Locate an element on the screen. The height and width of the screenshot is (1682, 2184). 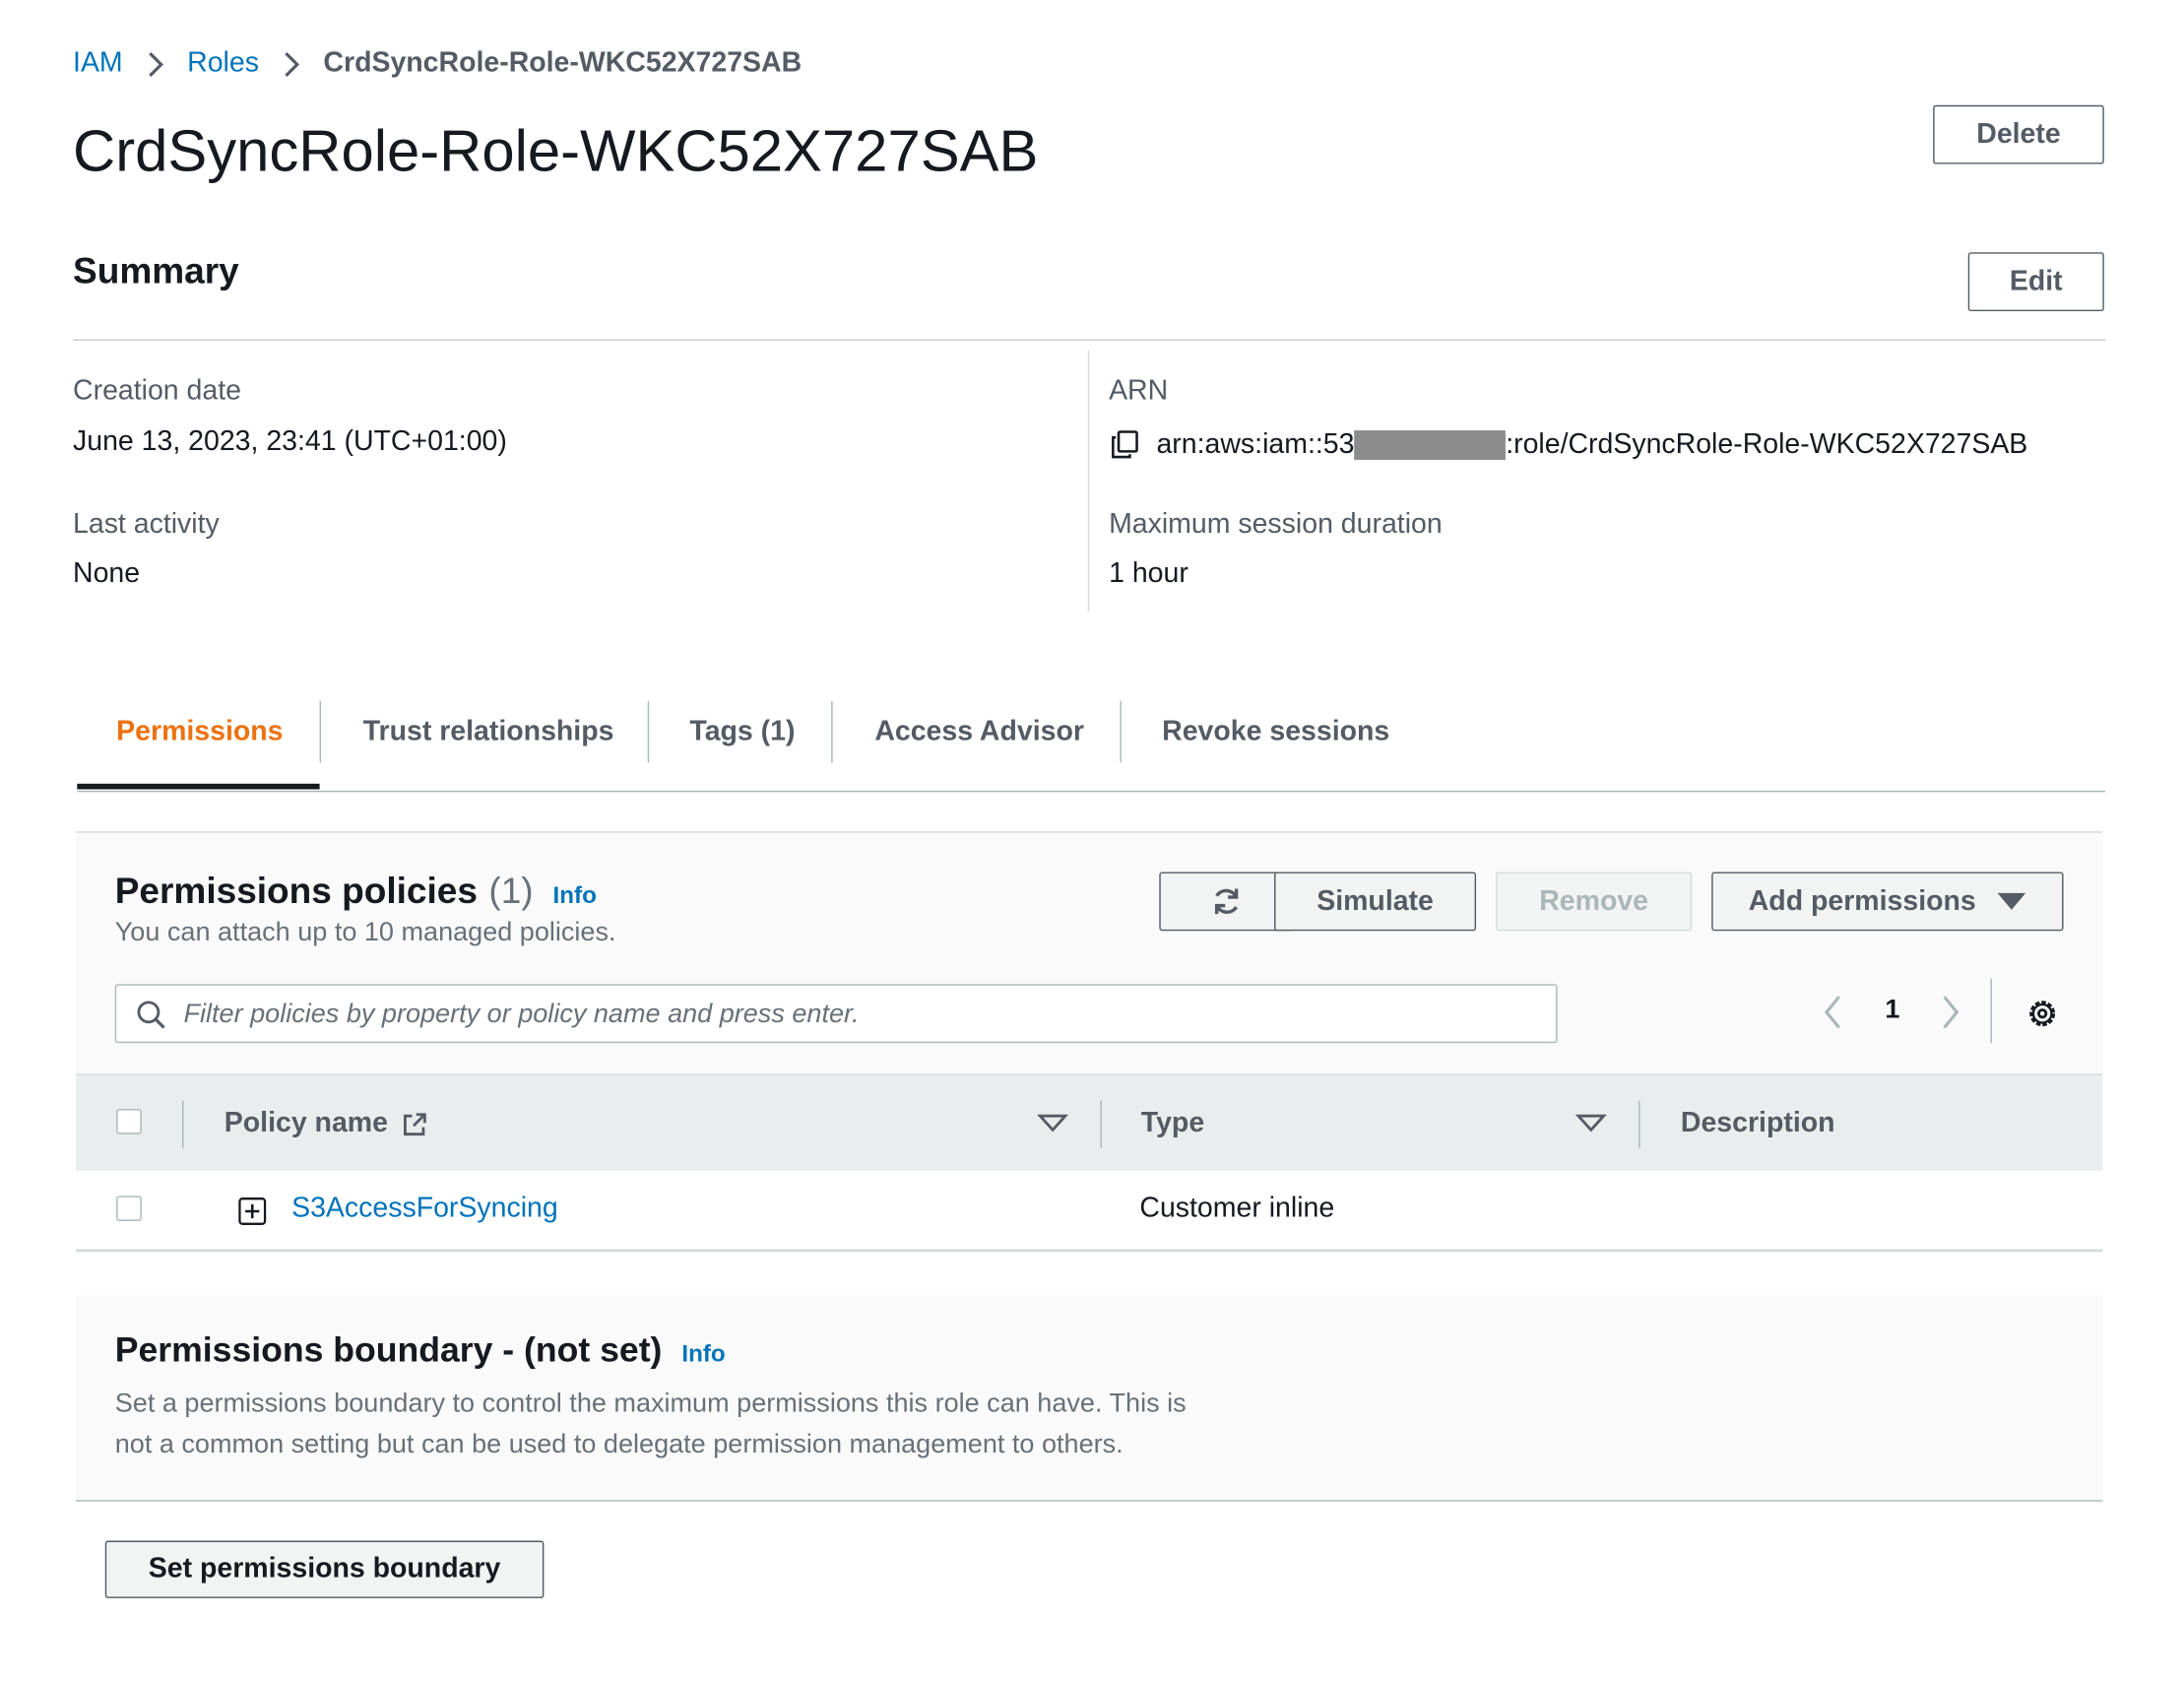
permissions-policies-heading: Permissions policies (1) Info is located at coordinates (356, 892).